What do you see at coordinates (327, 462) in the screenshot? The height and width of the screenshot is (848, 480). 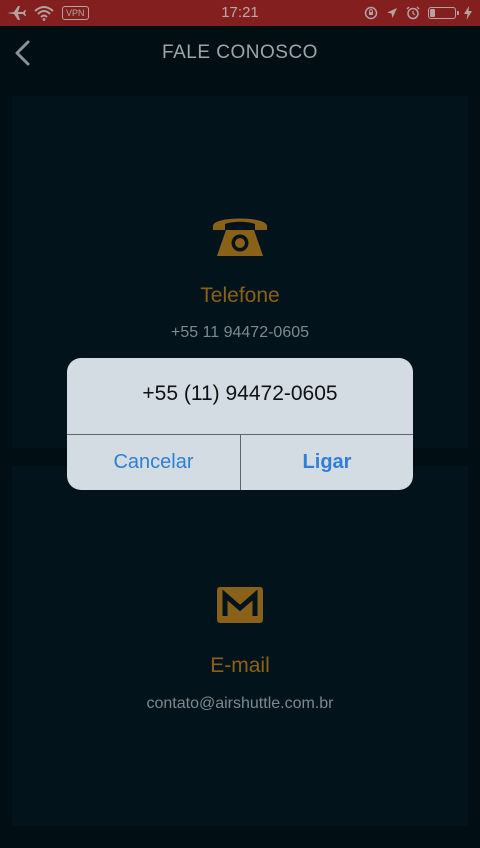 I see `call-button: Ligar` at bounding box center [327, 462].